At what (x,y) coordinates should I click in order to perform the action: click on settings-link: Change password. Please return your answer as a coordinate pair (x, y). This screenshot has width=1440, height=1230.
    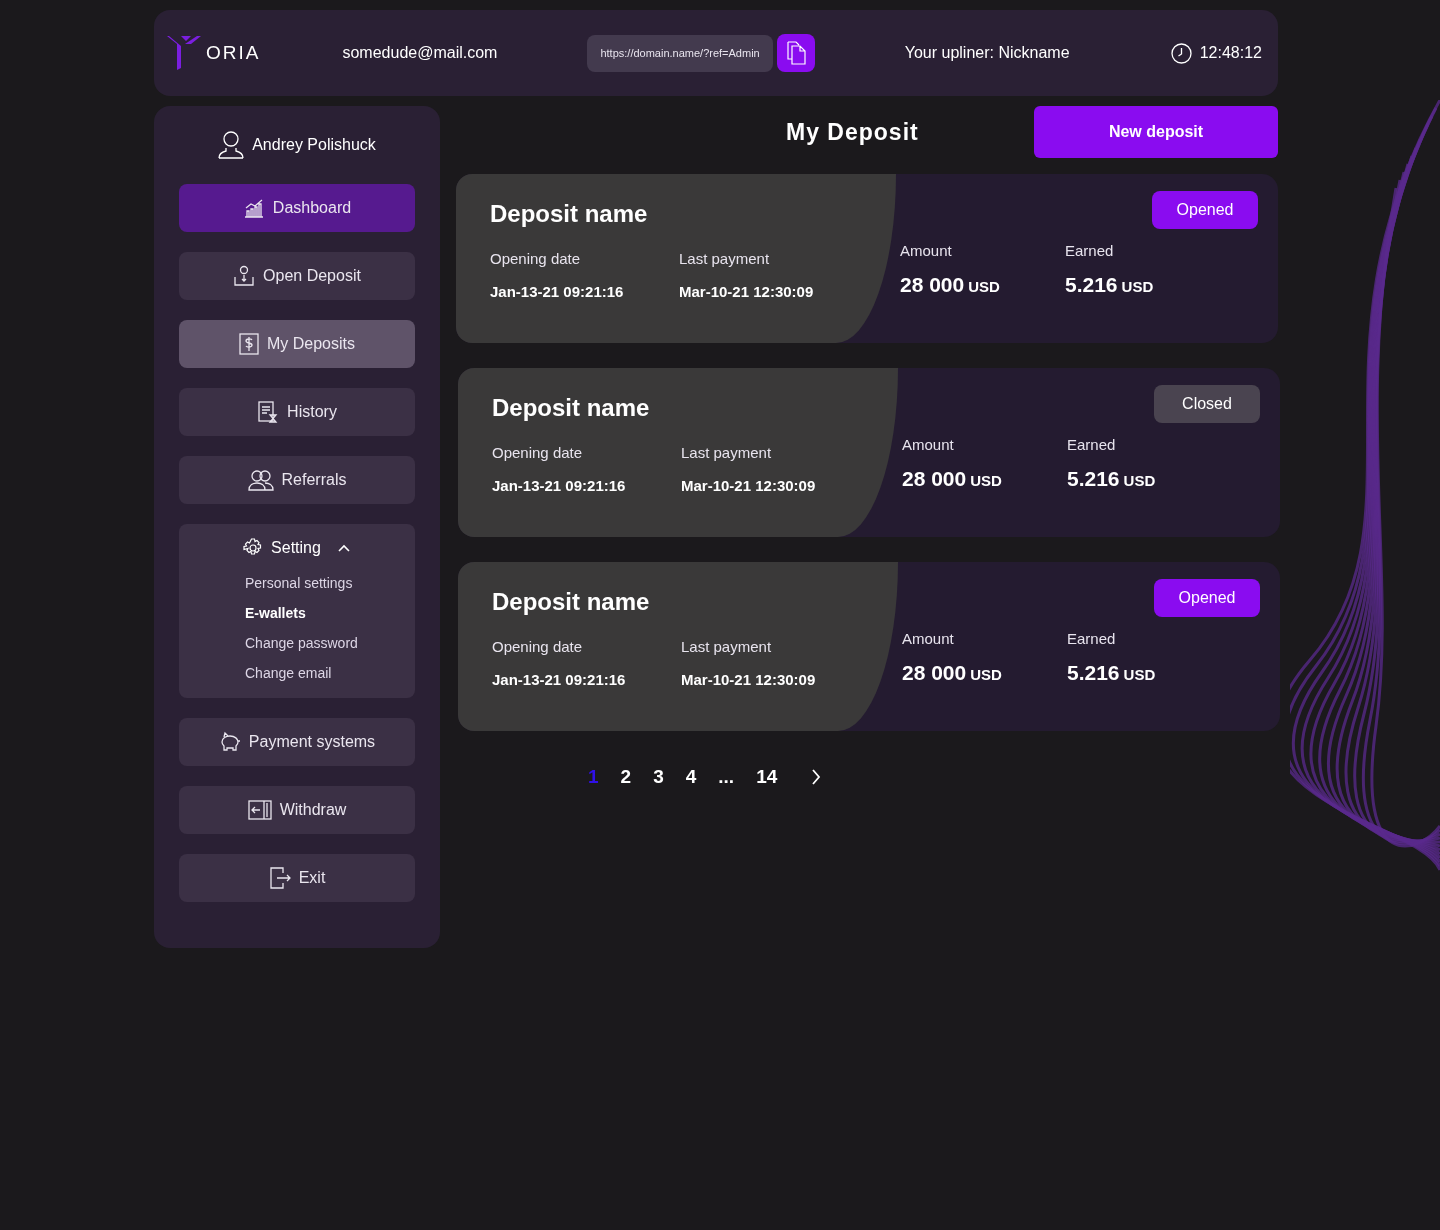
    Looking at the image, I should click on (330, 643).